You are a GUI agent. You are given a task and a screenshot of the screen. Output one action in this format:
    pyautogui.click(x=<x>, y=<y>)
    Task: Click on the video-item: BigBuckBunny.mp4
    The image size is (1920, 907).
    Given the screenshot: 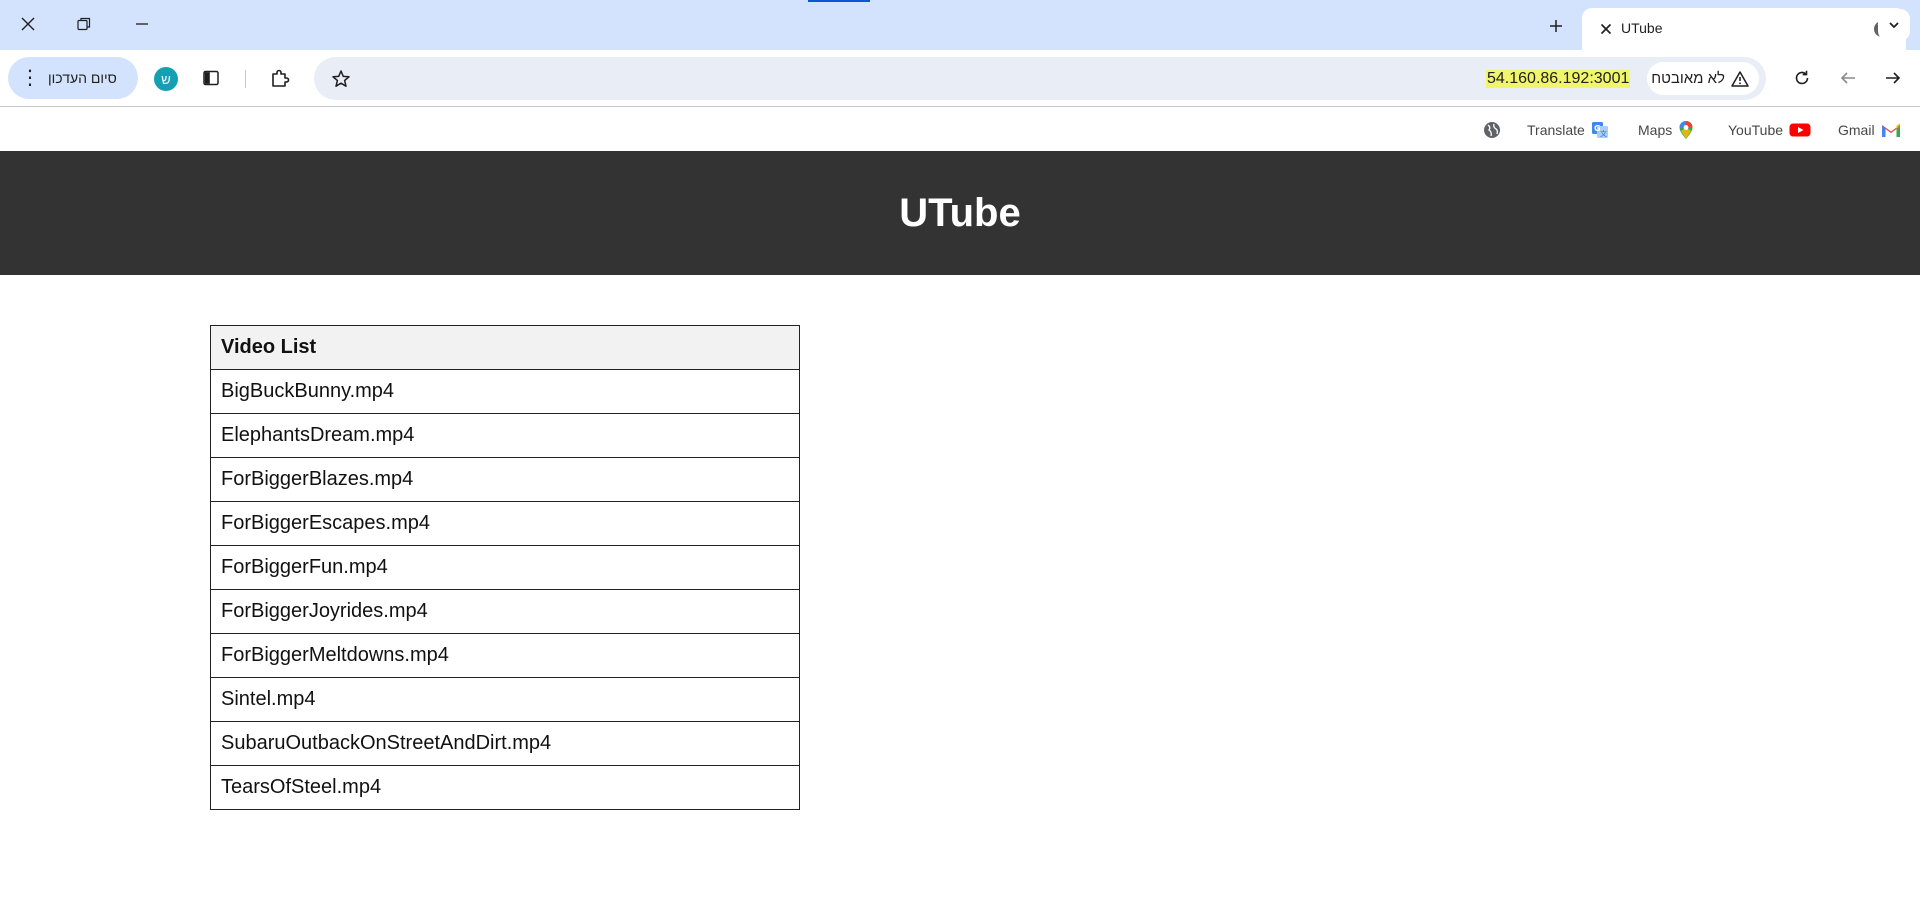 What is the action you would take?
    pyautogui.click(x=505, y=391)
    